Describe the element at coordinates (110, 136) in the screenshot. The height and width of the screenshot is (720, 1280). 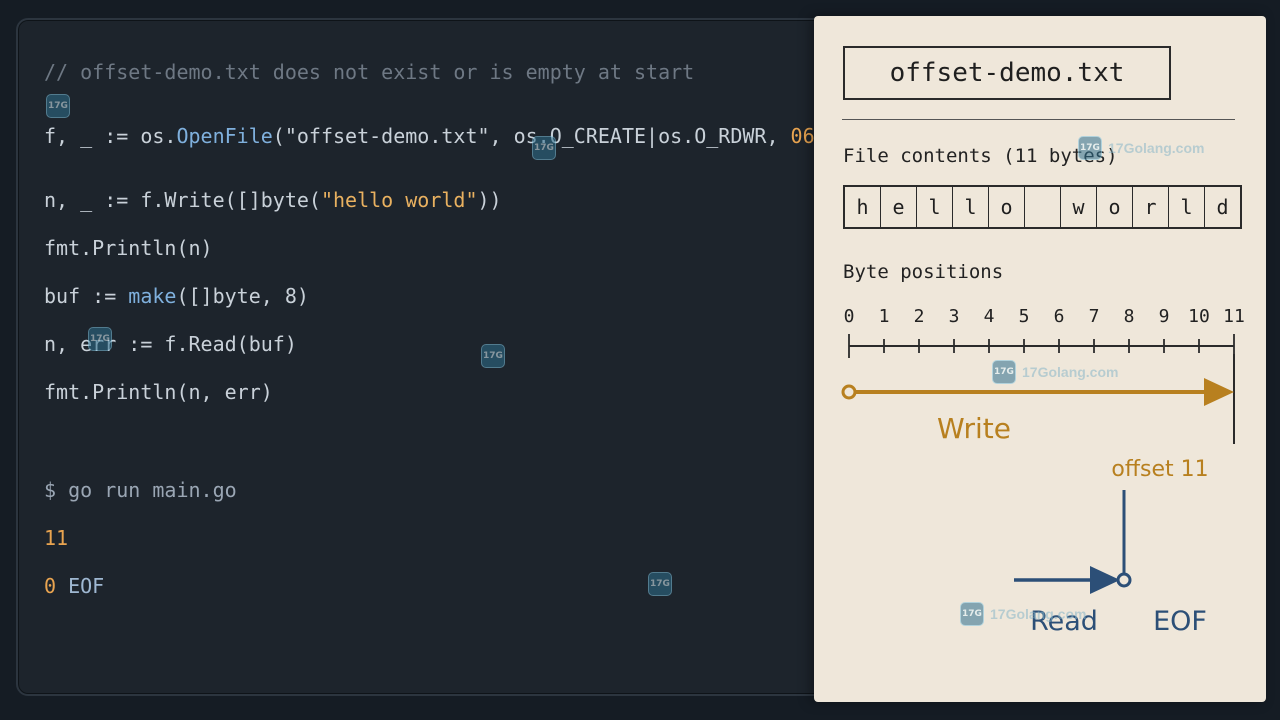
I see `code-token: f, _ := os.` at that location.